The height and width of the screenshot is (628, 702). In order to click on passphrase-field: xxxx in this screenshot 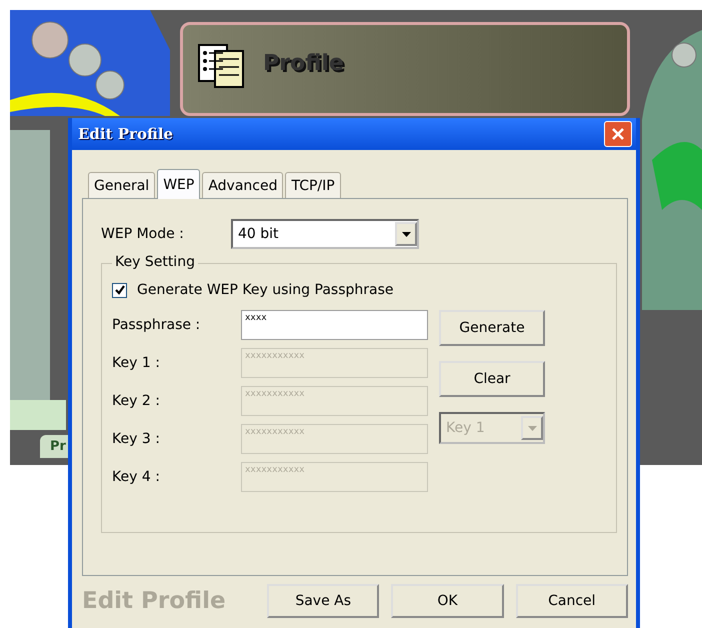, I will do `click(334, 325)`.